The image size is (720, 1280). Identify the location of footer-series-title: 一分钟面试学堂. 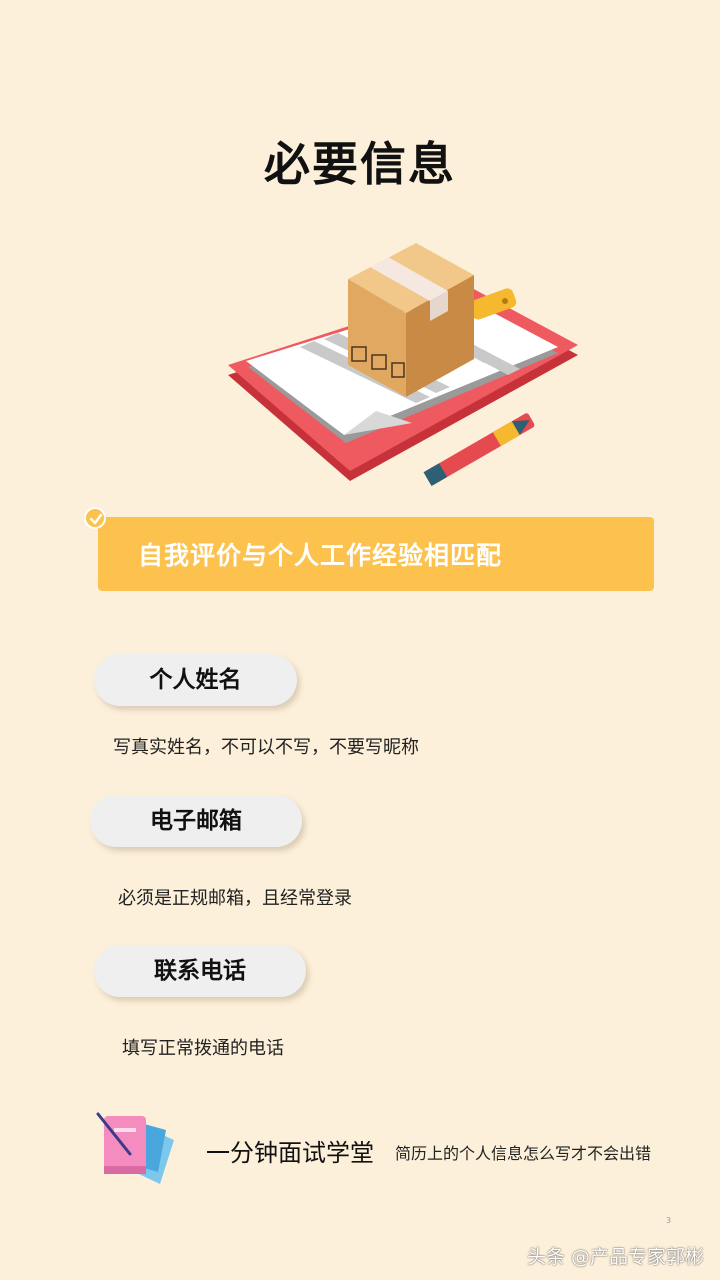
(290, 1153).